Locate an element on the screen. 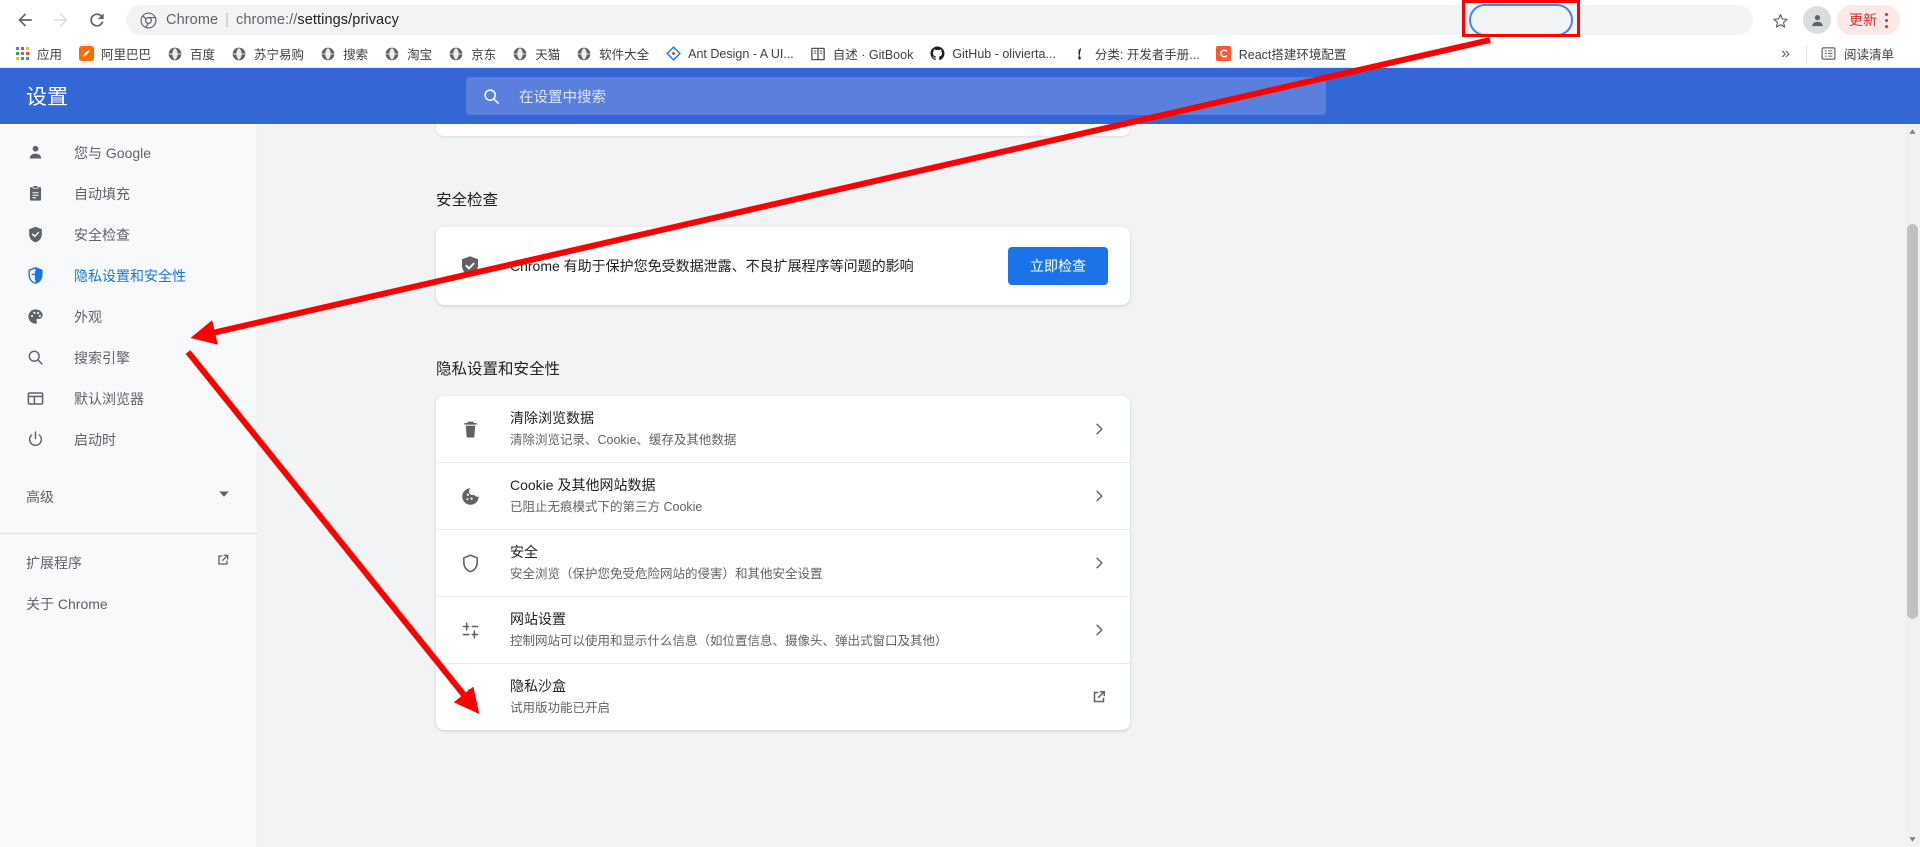 This screenshot has width=1920, height=847. sidebar-link-label: 关于 Chrome is located at coordinates (67, 603).